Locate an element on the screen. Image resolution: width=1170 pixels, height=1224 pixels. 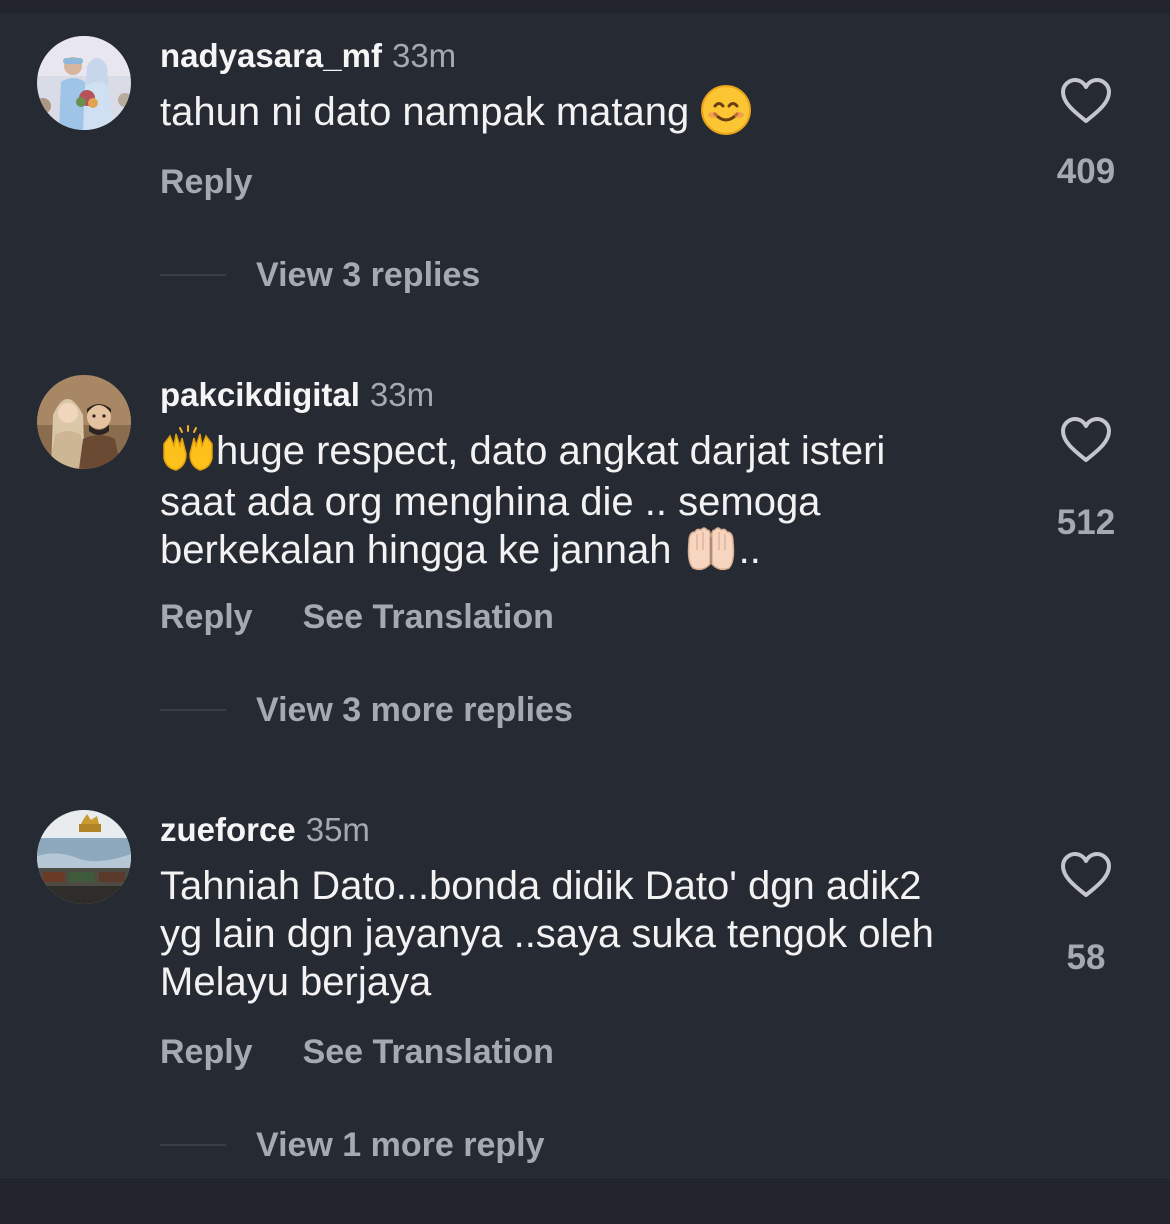
username: nadyasara_mf is located at coordinates (271, 55).